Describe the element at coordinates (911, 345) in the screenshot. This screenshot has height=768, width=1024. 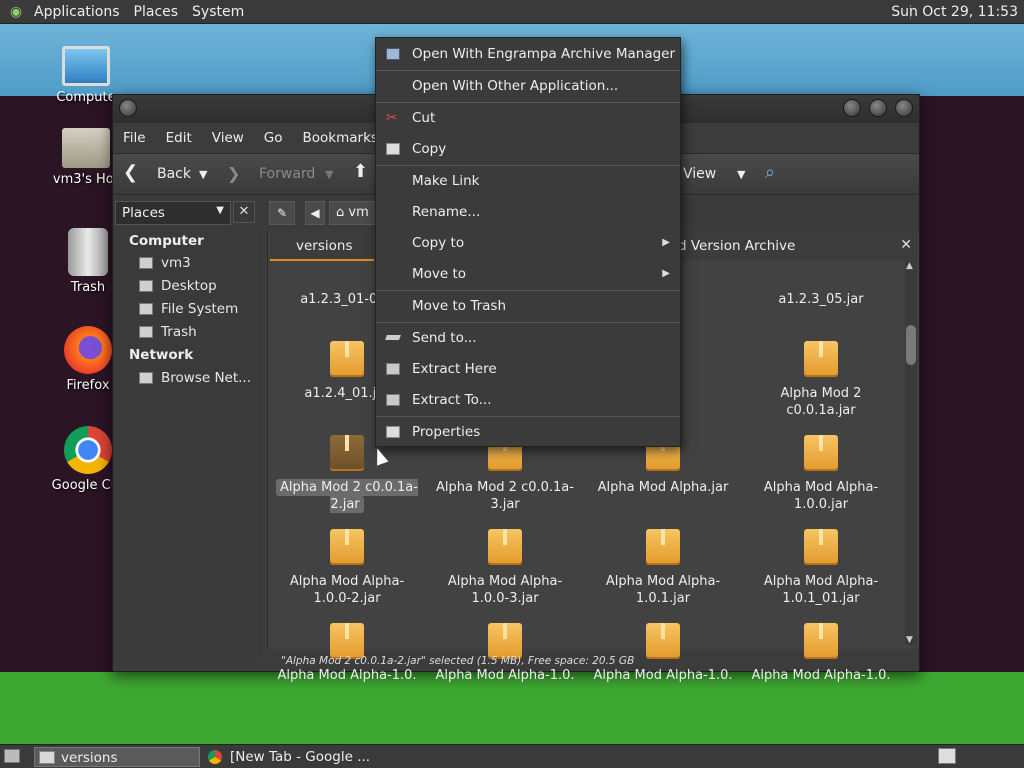
I see `scrollbar-thumb` at that location.